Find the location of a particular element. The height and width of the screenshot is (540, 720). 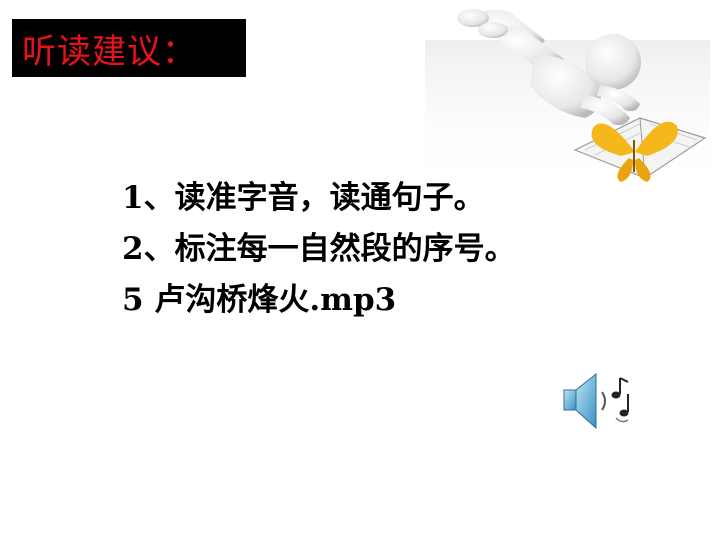

page-title: 听读建议： is located at coordinates (109, 51).